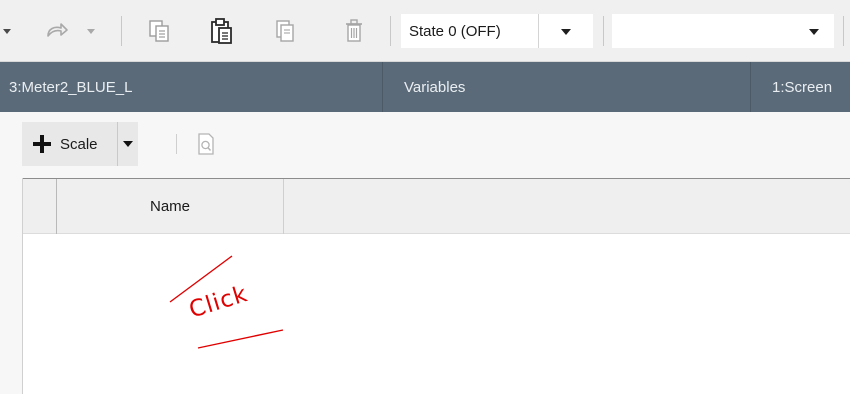 Image resolution: width=850 pixels, height=394 pixels. I want to click on tab-label: Variables, so click(435, 87).